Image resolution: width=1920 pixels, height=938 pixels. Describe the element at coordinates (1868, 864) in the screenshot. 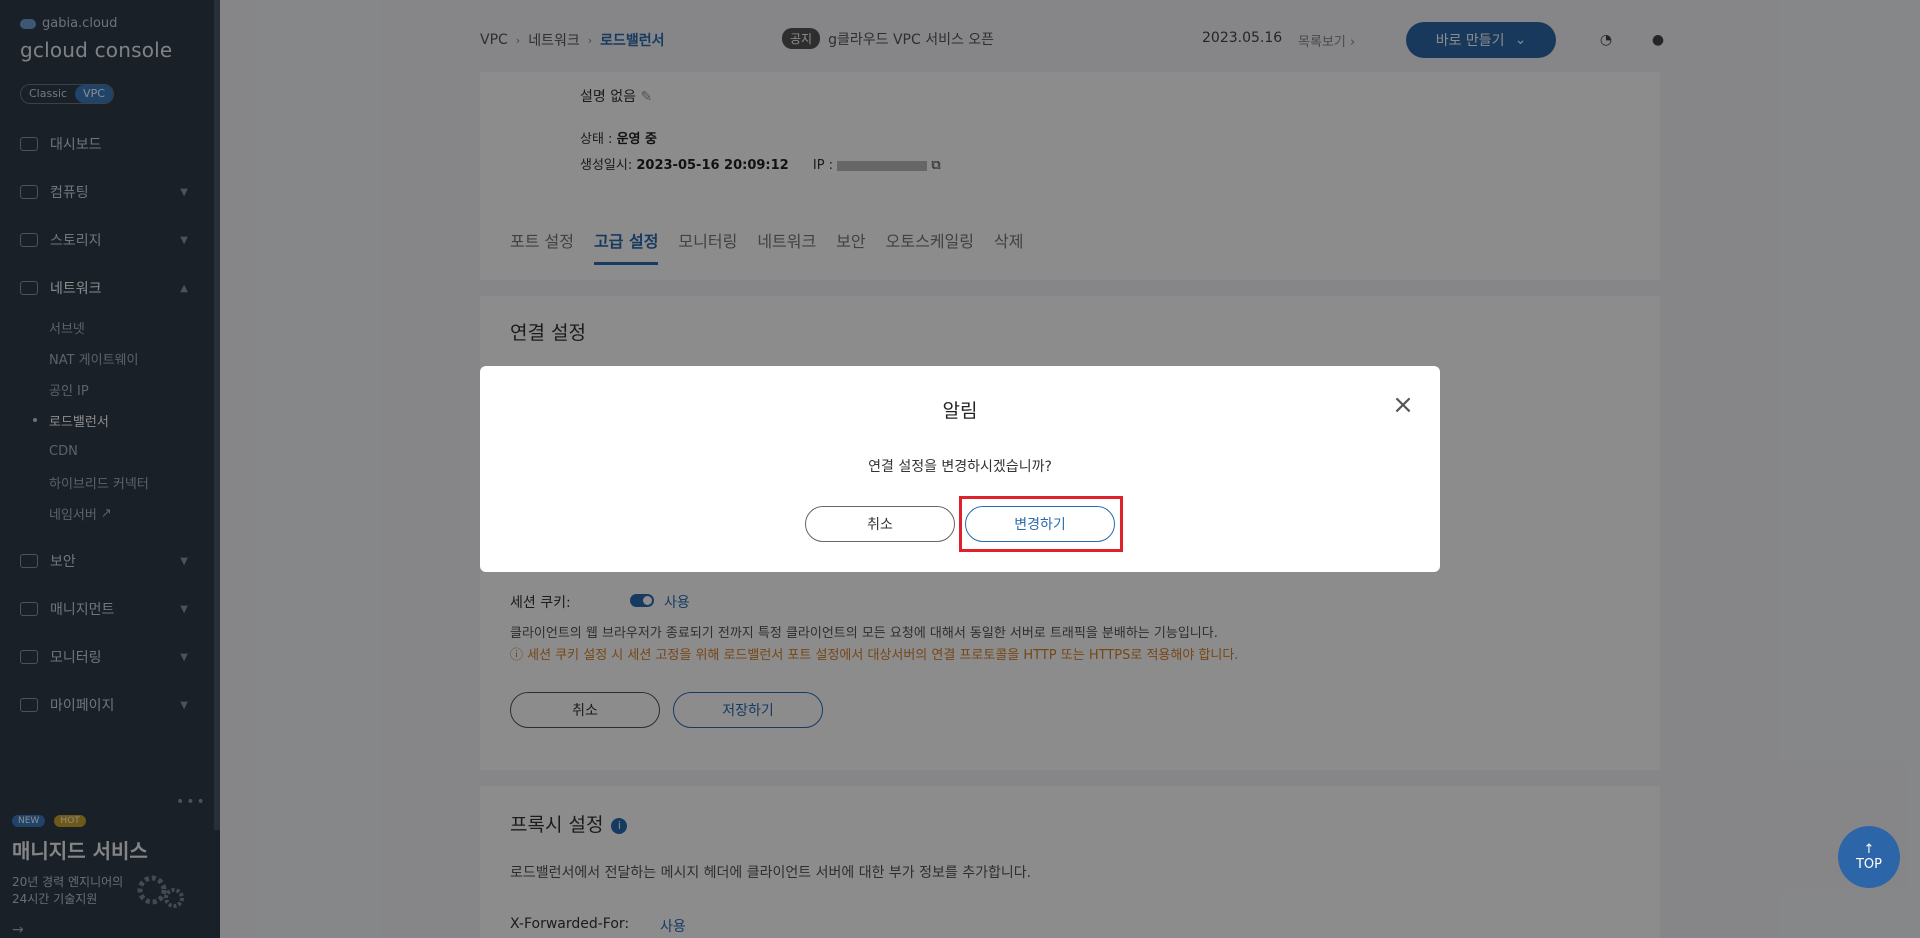

I see `scroll-top-label: TOP` at that location.